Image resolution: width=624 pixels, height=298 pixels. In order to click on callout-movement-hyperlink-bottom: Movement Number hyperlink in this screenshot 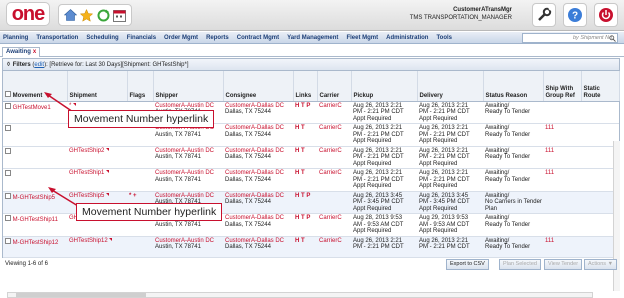, I will do `click(149, 212)`.